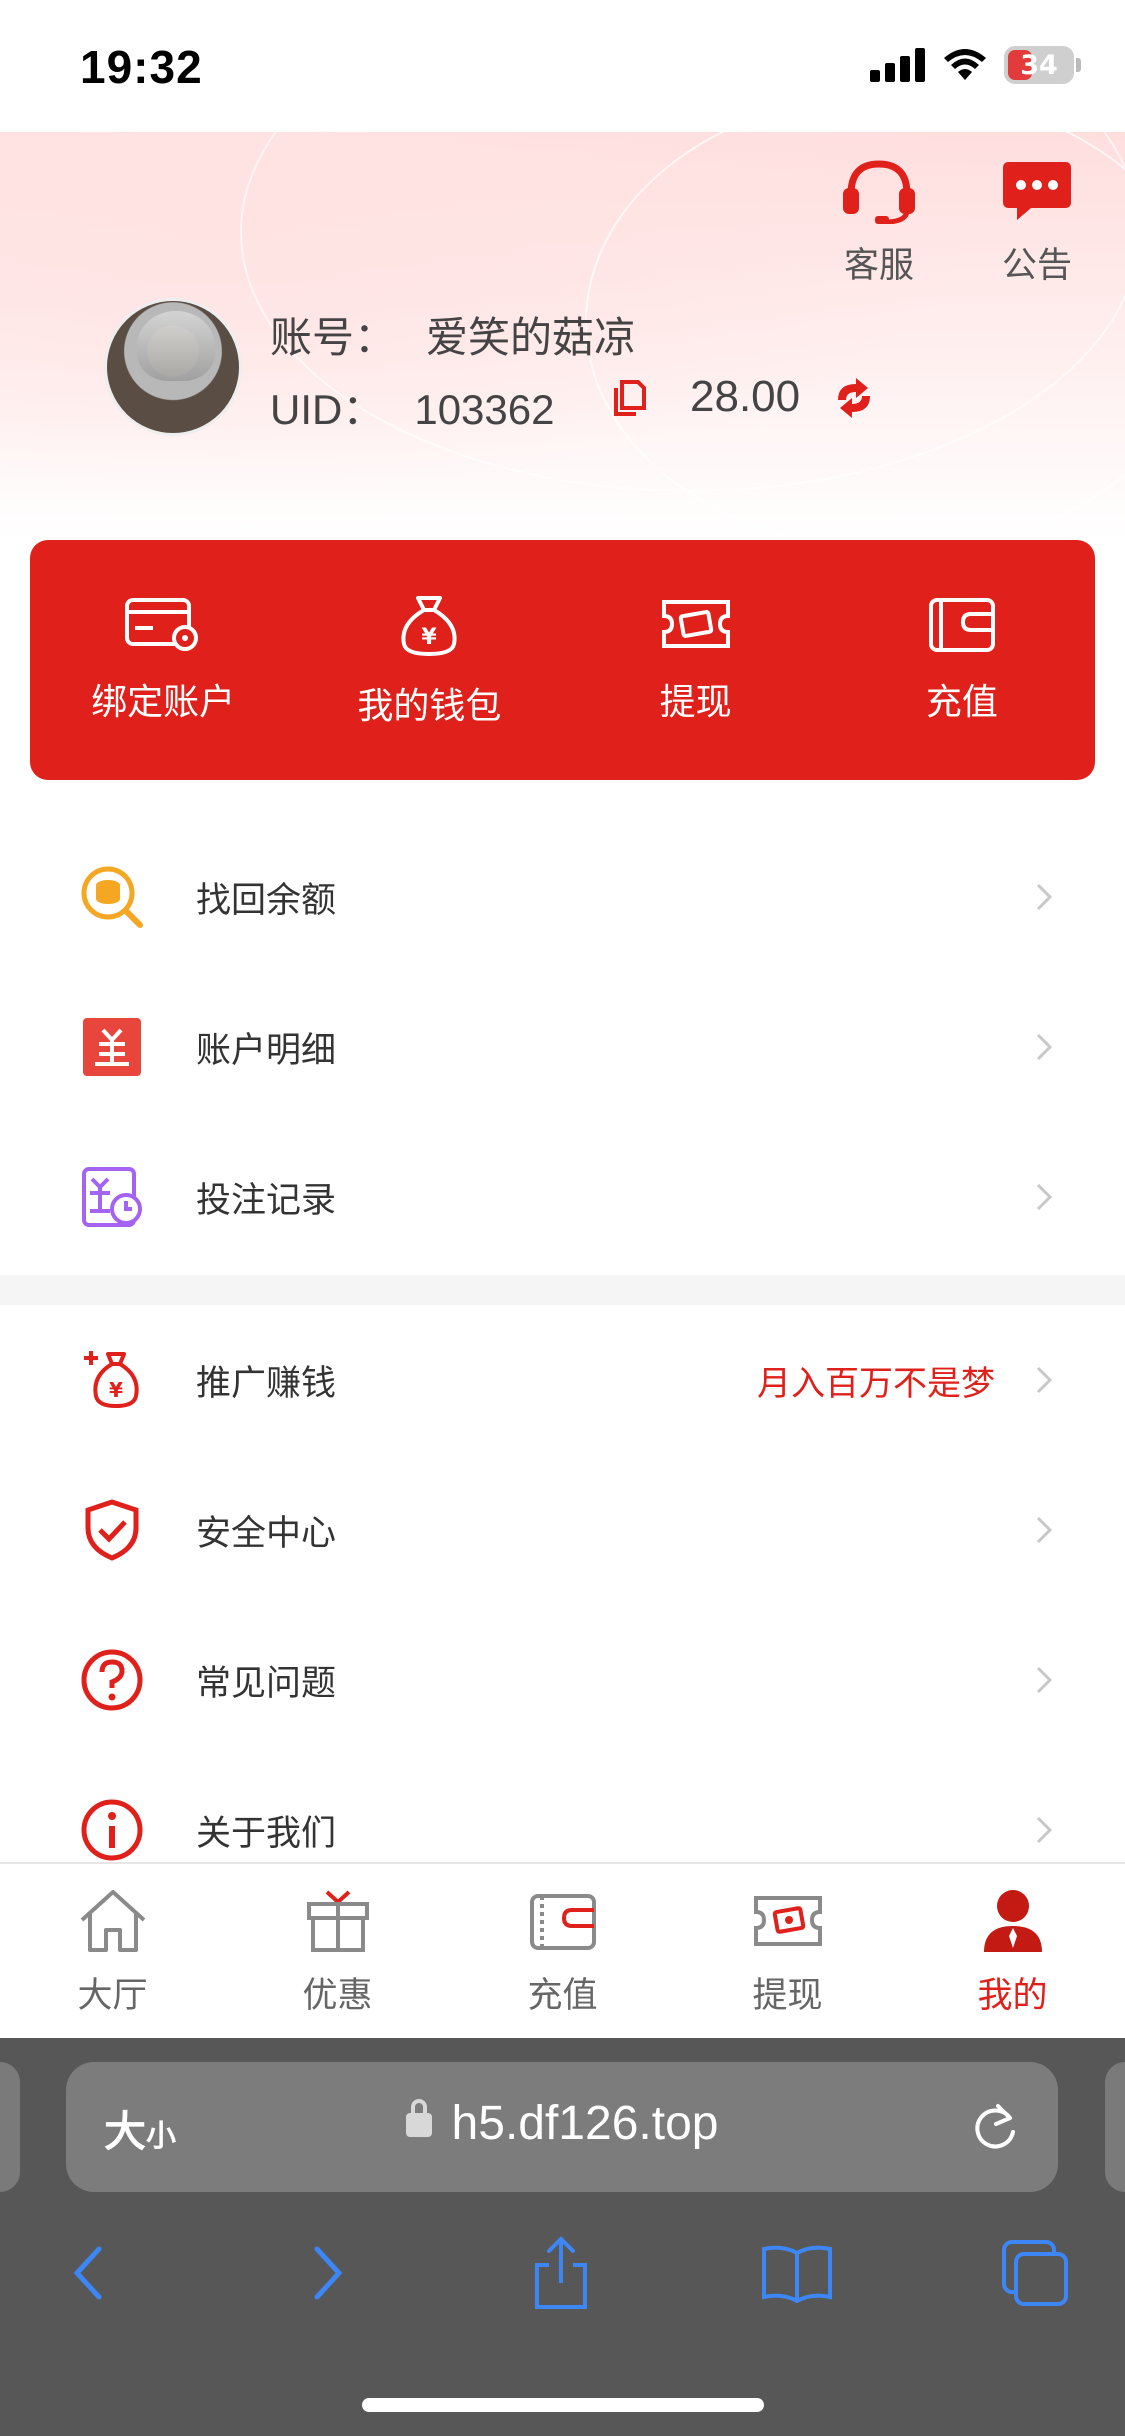 Image resolution: width=1125 pixels, height=2436 pixels. I want to click on menu-label: 账户明细, so click(266, 1050).